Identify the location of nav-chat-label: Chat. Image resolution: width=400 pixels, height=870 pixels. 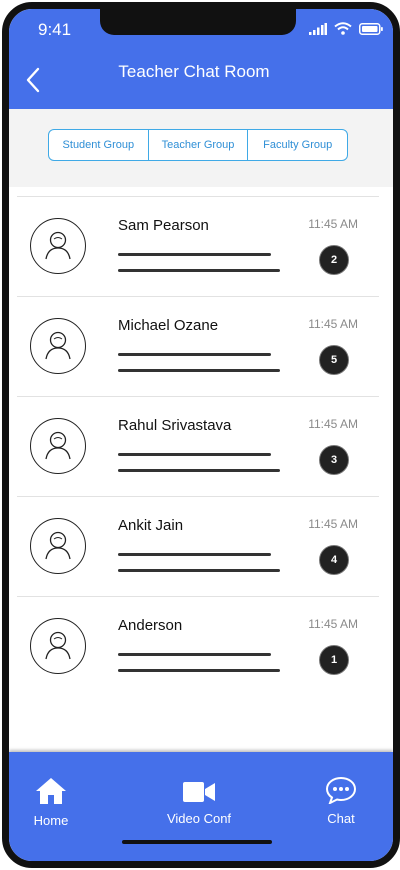
(341, 818).